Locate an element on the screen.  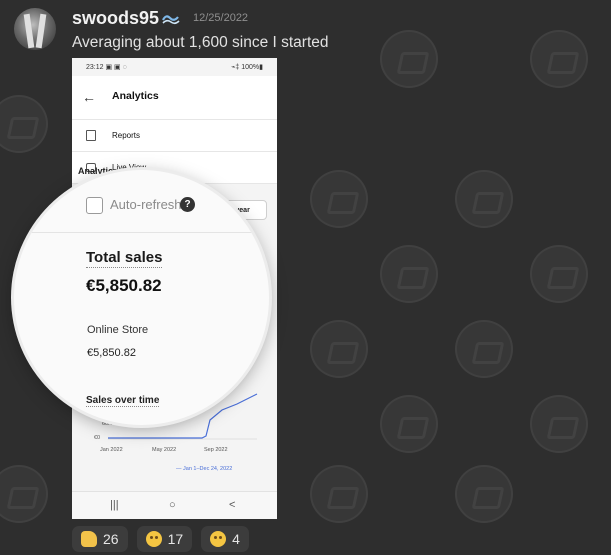
smiling-face-icon is located at coordinates (218, 539).